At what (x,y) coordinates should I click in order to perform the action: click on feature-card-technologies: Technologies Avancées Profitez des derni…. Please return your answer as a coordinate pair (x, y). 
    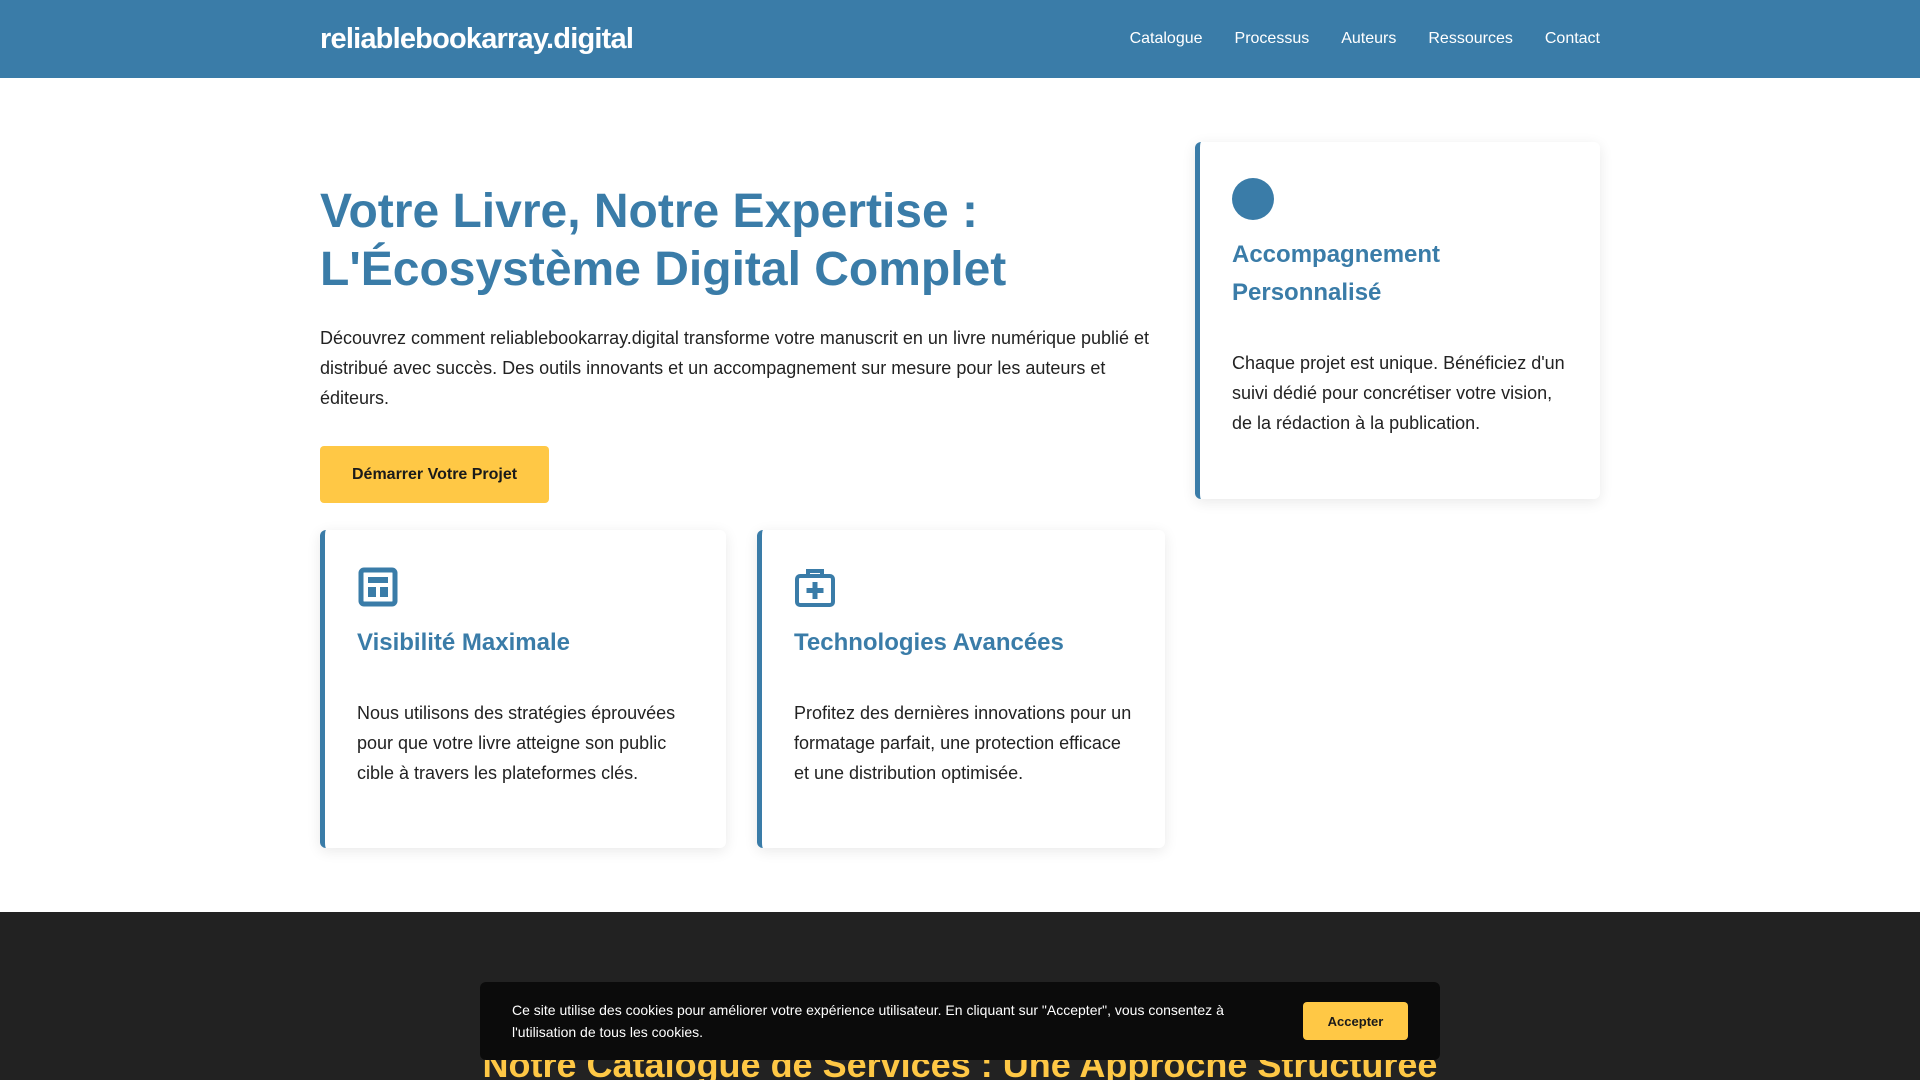
    Looking at the image, I should click on (961, 689).